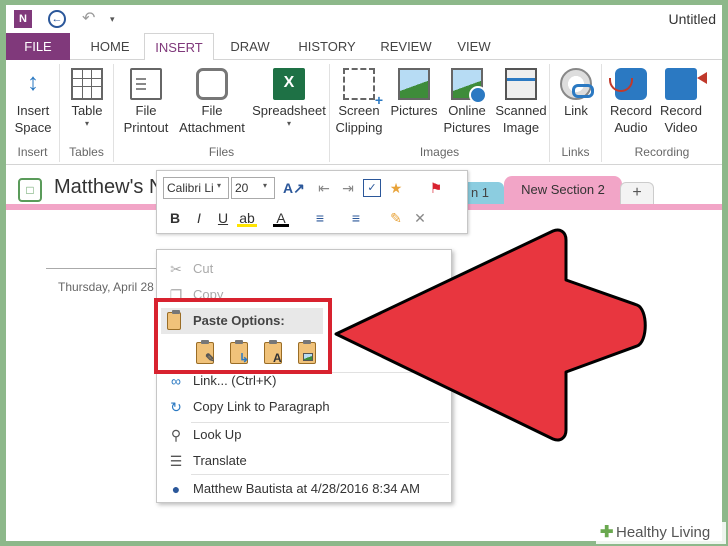  Describe the element at coordinates (469, 86) in the screenshot. I see `online-picture-icon` at that location.